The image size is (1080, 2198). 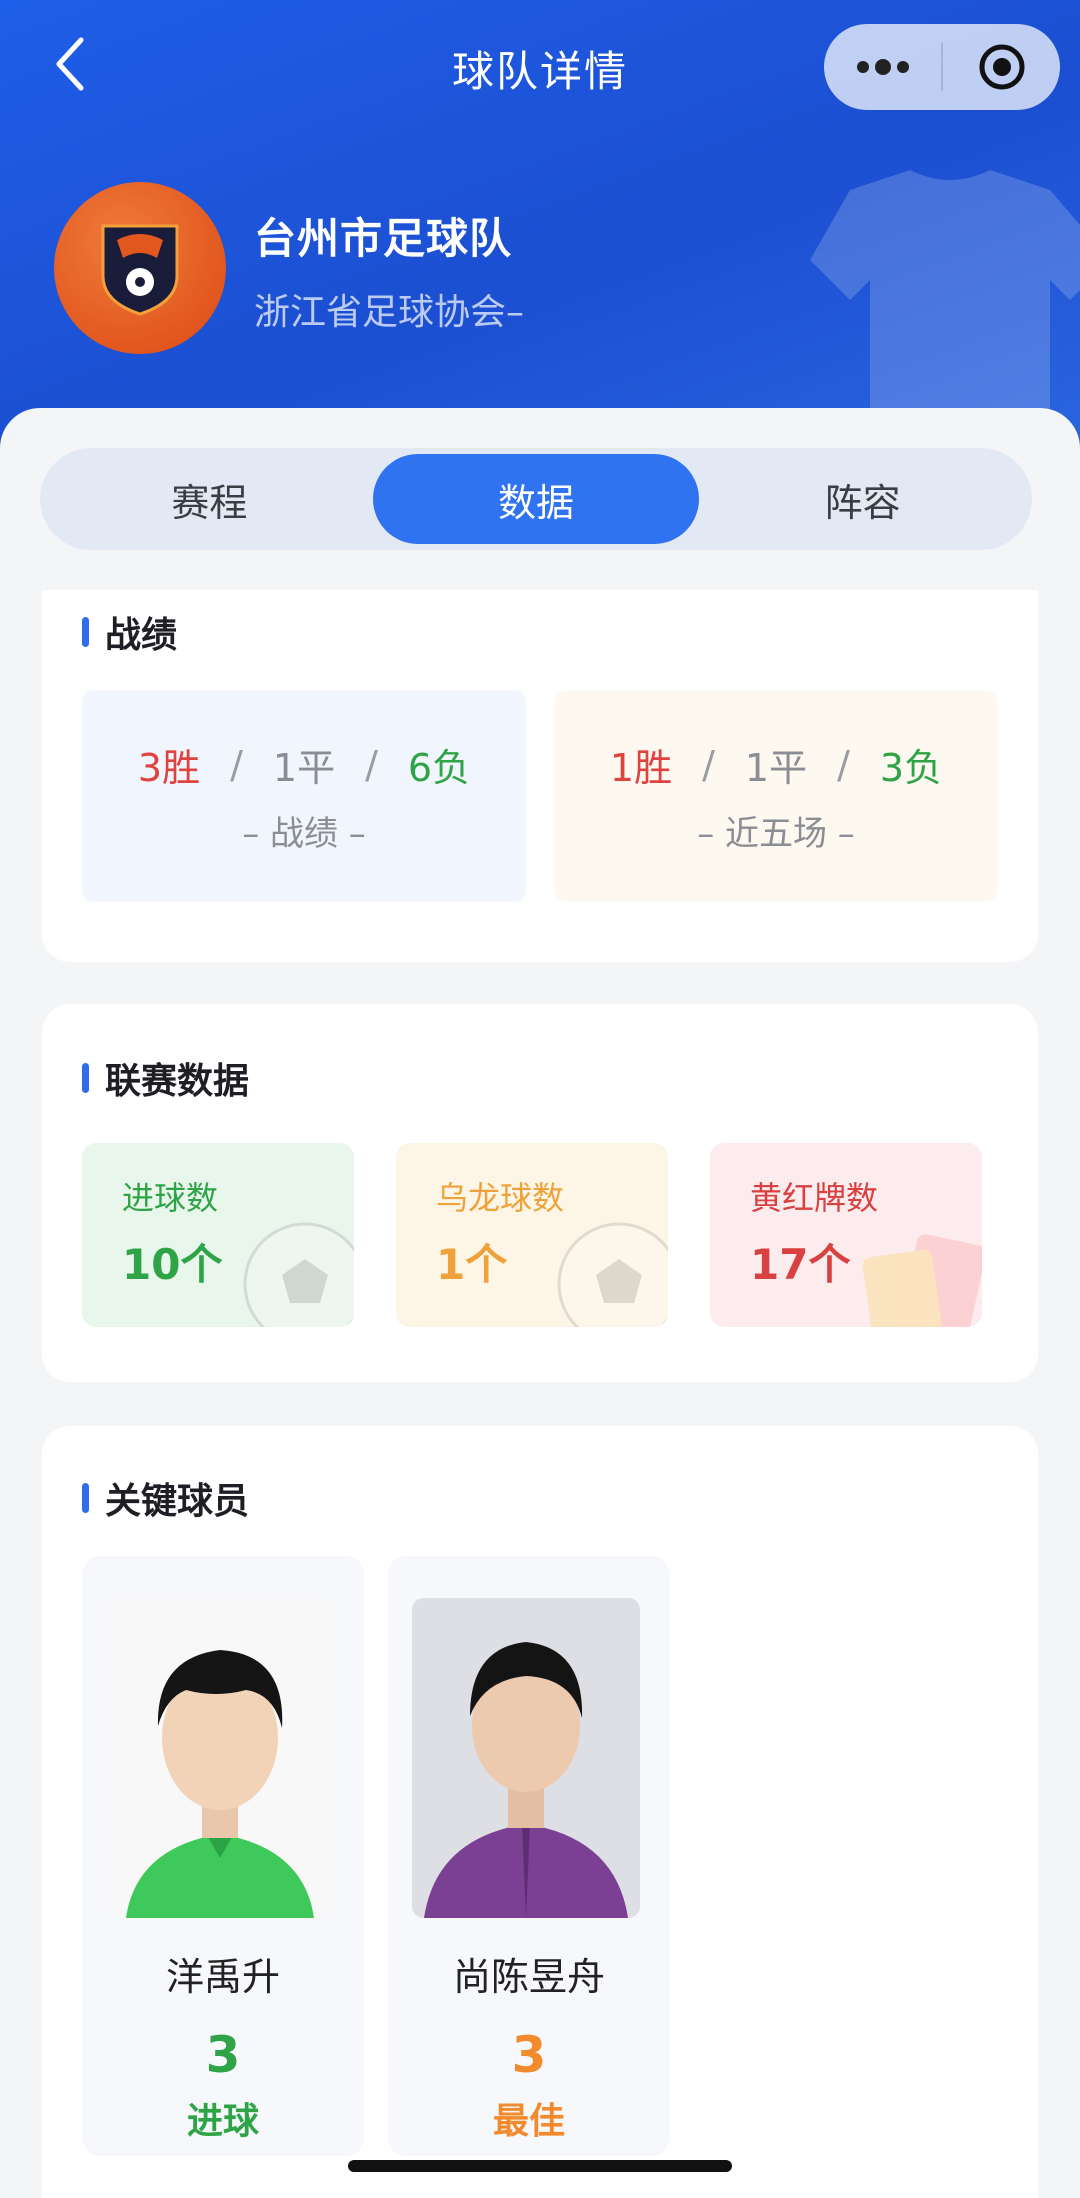 I want to click on team-association: 浙江省足球协会–, so click(x=389, y=312).